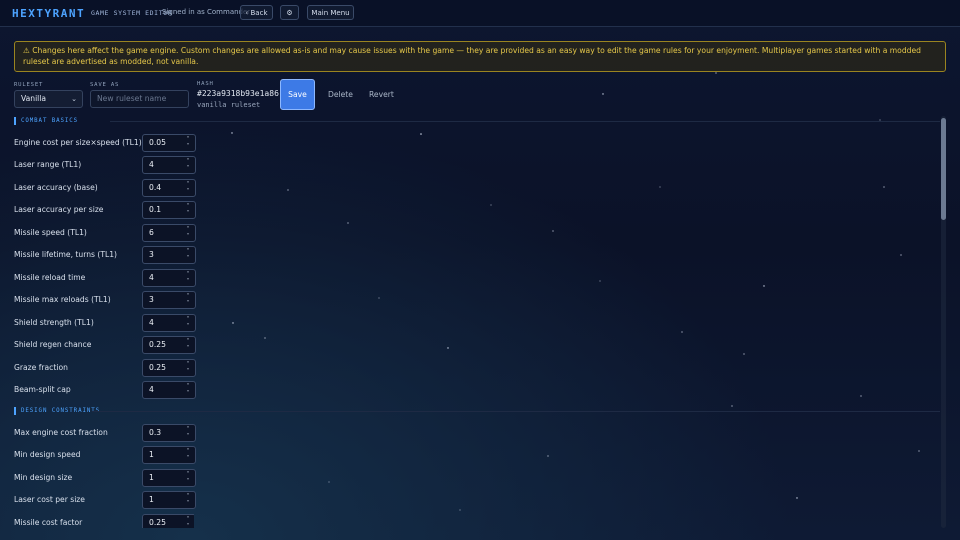 The height and width of the screenshot is (540, 960). Describe the element at coordinates (48, 99) in the screenshot. I see `ruleset-select: Vanilla ⌄` at that location.